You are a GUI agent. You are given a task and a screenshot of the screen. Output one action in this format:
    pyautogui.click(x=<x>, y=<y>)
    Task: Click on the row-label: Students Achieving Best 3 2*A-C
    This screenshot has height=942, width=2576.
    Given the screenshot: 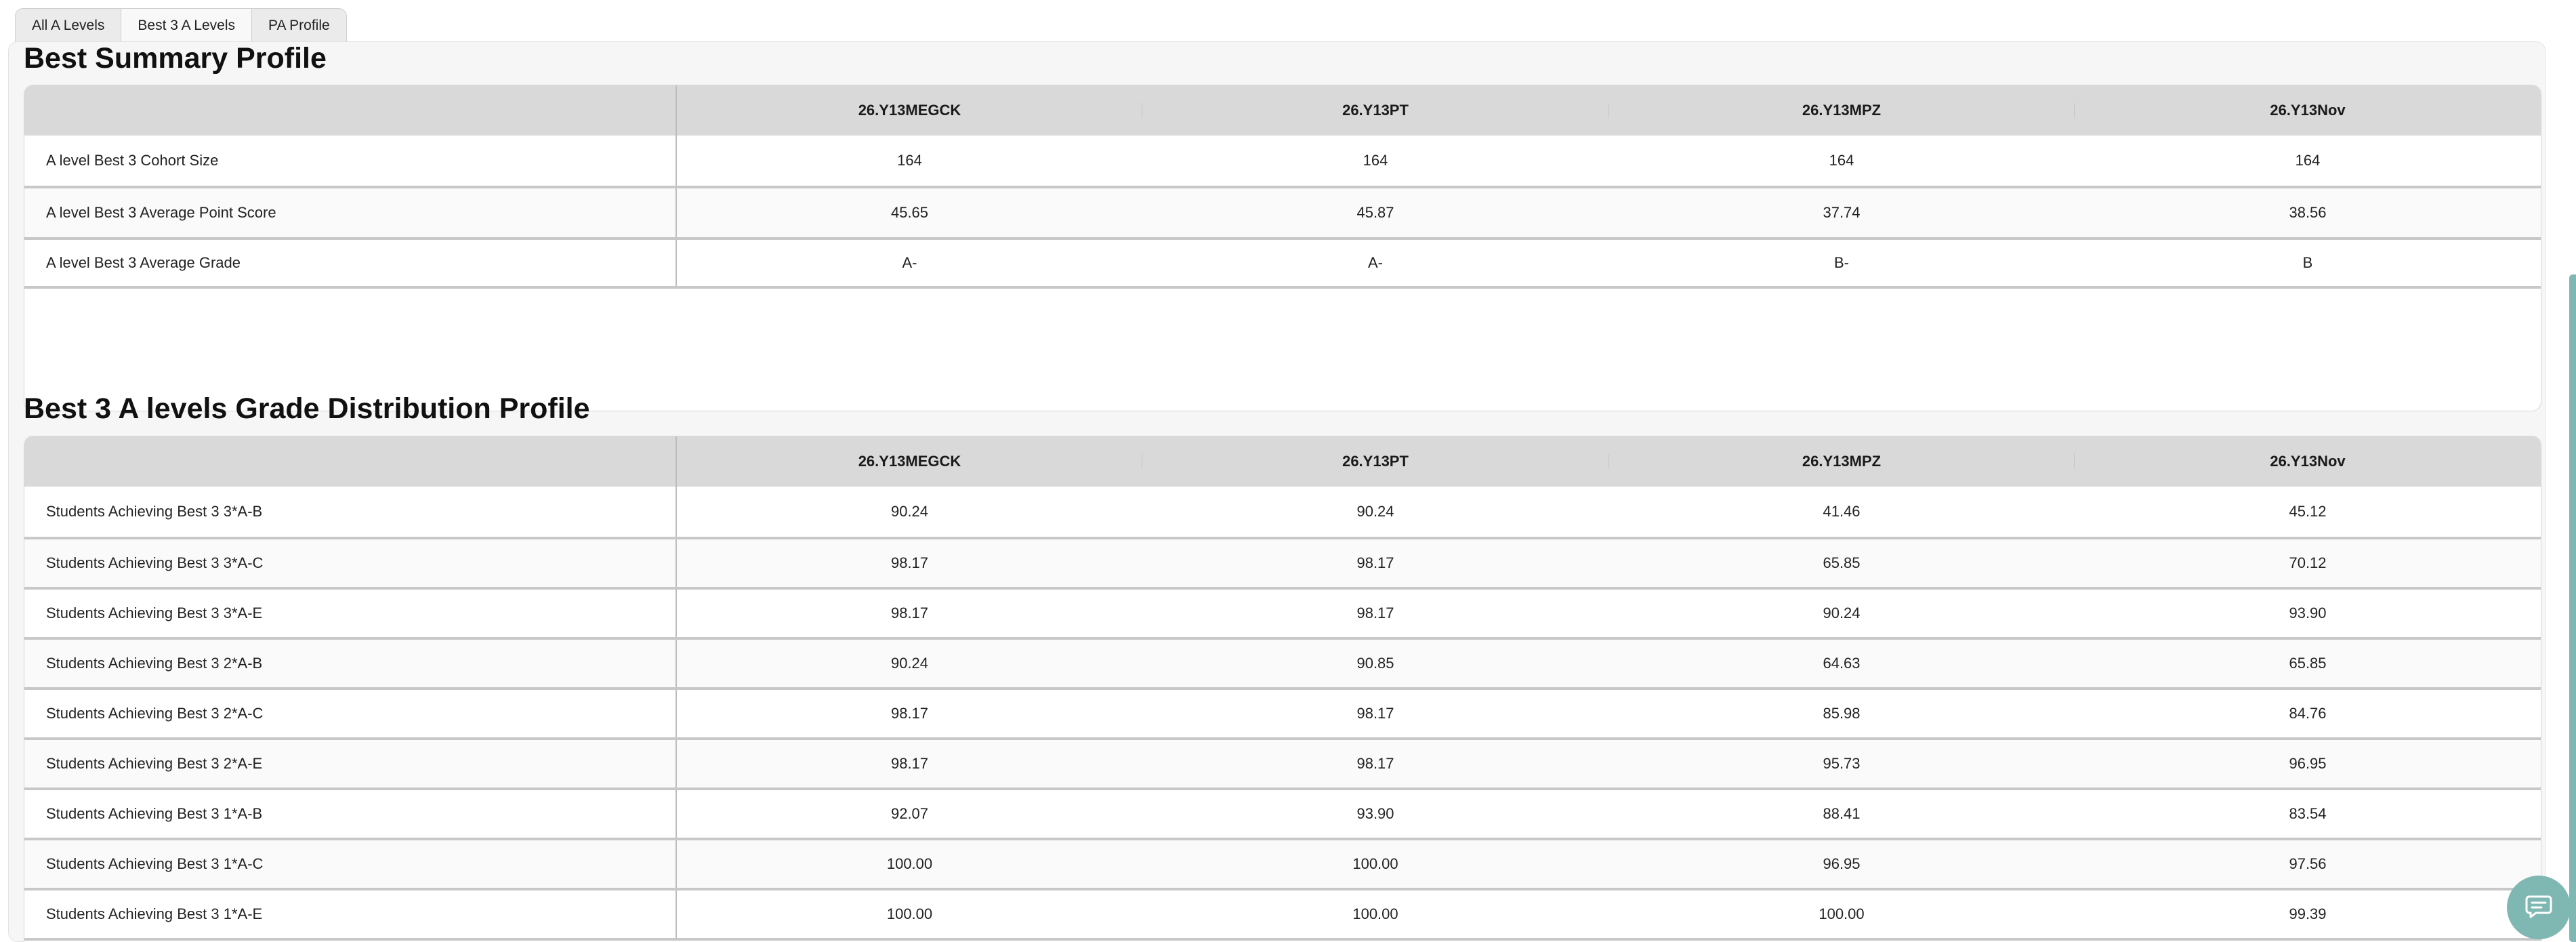 What is the action you would take?
    pyautogui.click(x=350, y=714)
    